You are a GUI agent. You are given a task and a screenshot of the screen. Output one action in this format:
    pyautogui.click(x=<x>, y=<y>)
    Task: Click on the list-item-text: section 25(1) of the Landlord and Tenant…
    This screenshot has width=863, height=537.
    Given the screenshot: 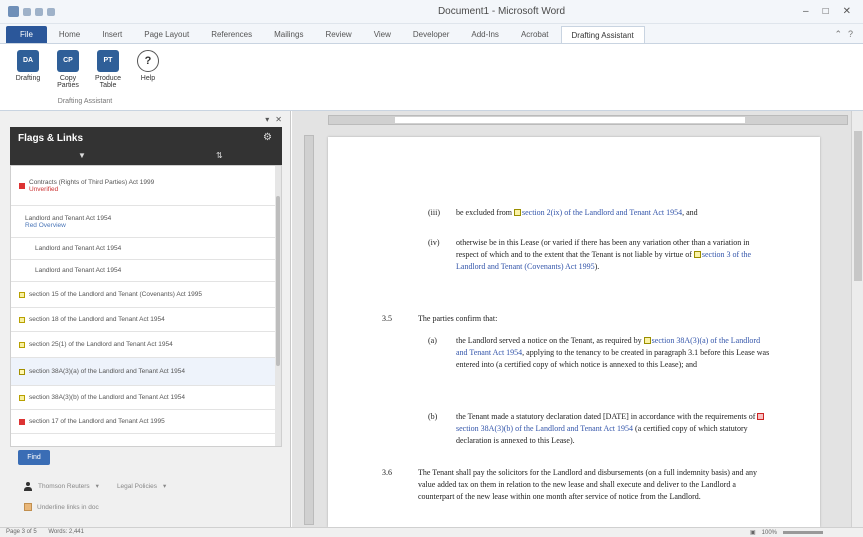 What is the action you would take?
    pyautogui.click(x=101, y=344)
    